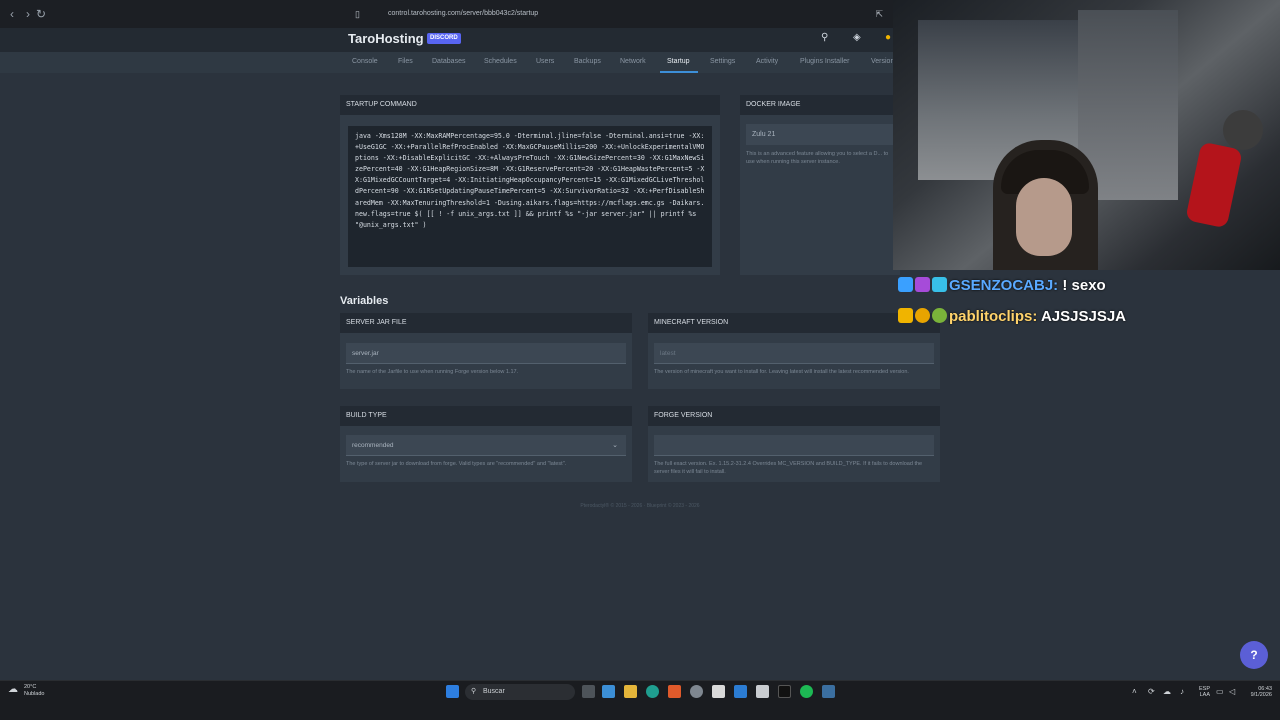 The width and height of the screenshot is (1280, 720). Describe the element at coordinates (486, 323) in the screenshot. I see `server-jar-heading: SERVER JAR FILE` at that location.